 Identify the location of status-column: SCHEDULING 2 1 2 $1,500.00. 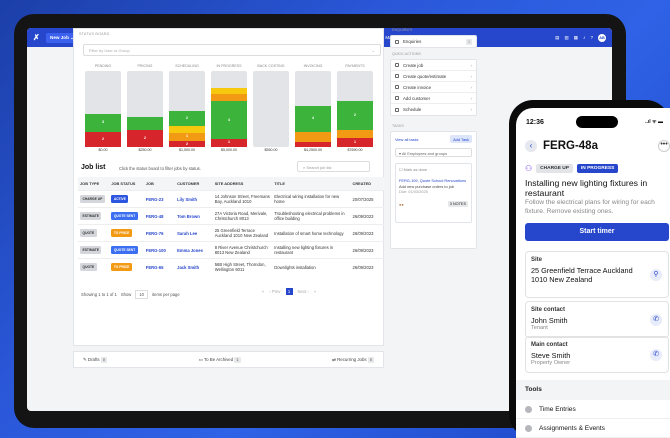
(187, 108).